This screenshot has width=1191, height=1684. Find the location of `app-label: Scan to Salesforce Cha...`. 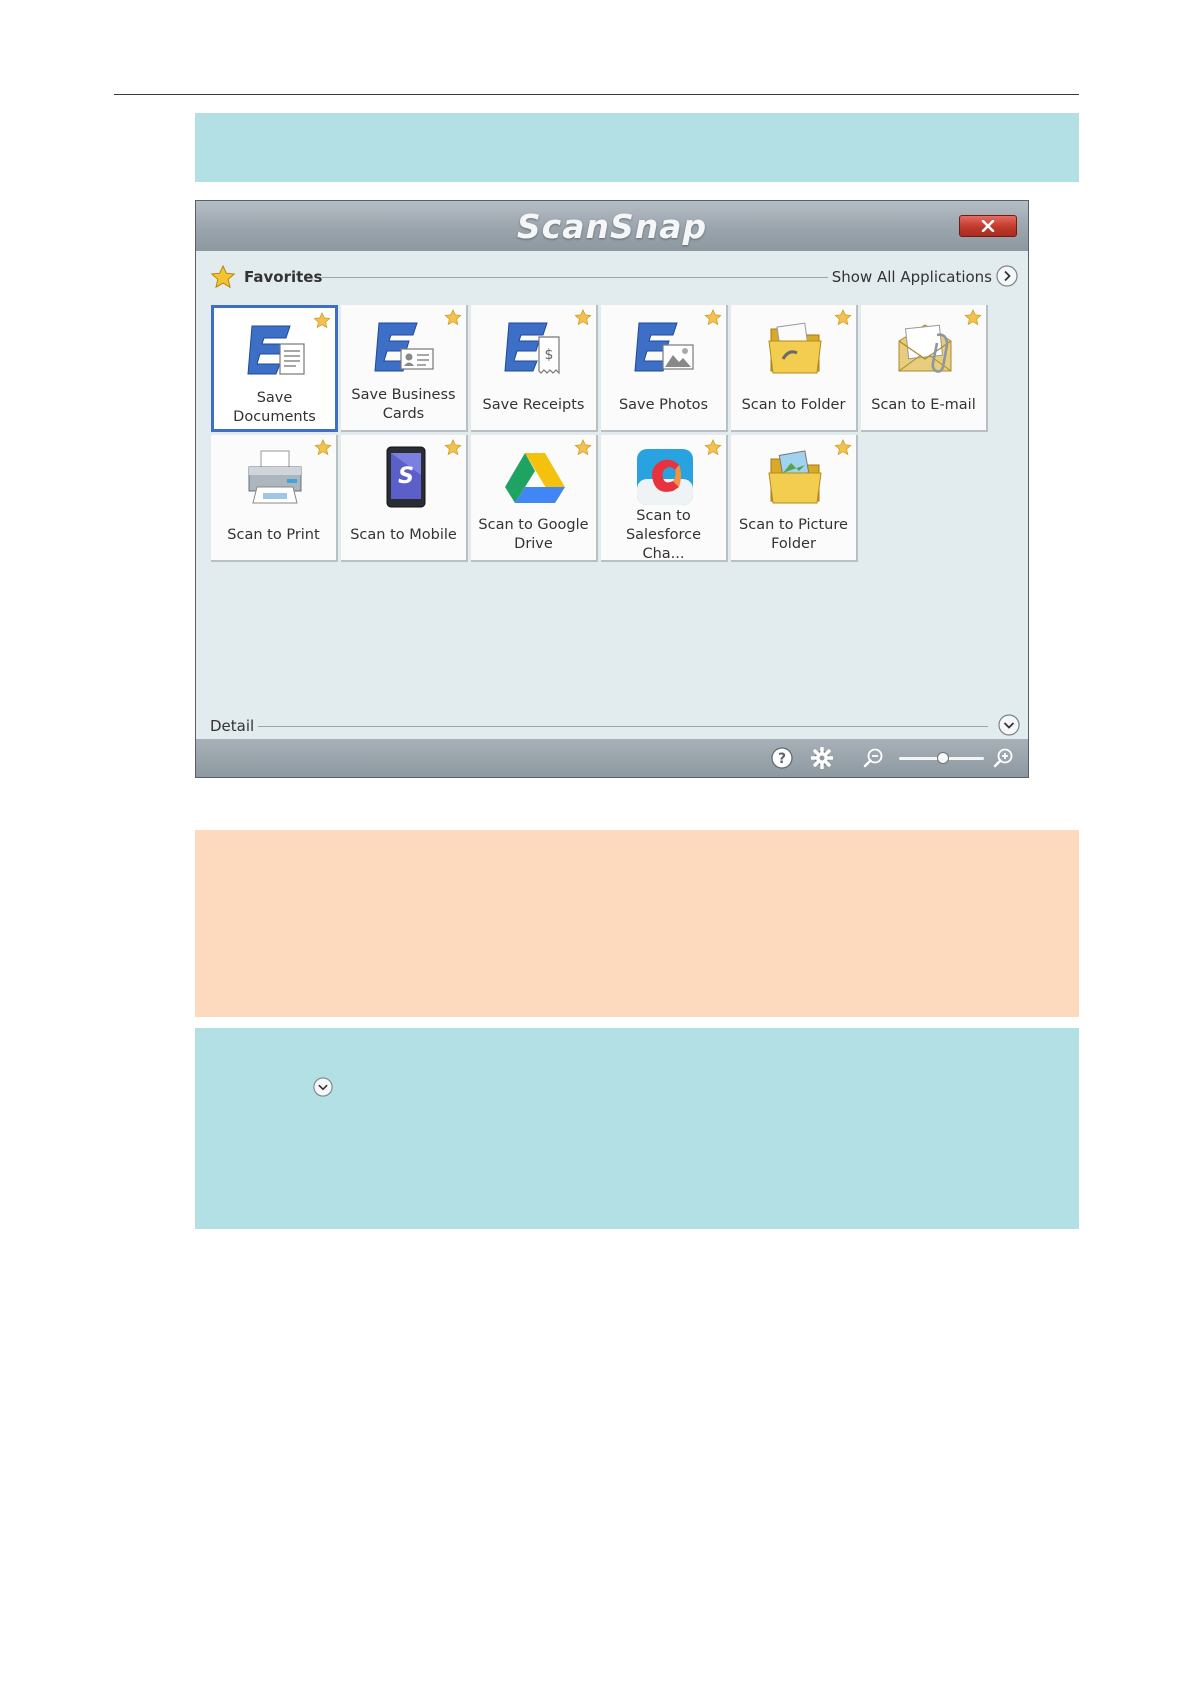

app-label: Scan to Salesforce Cha... is located at coordinates (663, 534).